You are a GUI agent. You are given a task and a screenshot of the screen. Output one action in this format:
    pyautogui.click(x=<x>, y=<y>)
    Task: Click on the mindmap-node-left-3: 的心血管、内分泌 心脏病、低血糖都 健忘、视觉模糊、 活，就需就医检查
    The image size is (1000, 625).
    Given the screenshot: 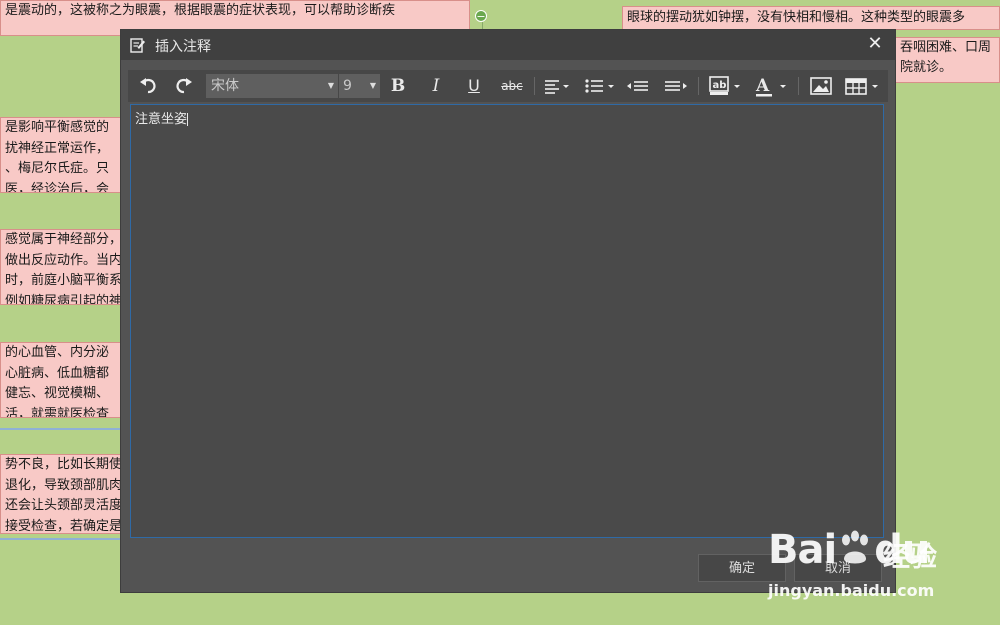 What is the action you would take?
    pyautogui.click(x=60, y=380)
    